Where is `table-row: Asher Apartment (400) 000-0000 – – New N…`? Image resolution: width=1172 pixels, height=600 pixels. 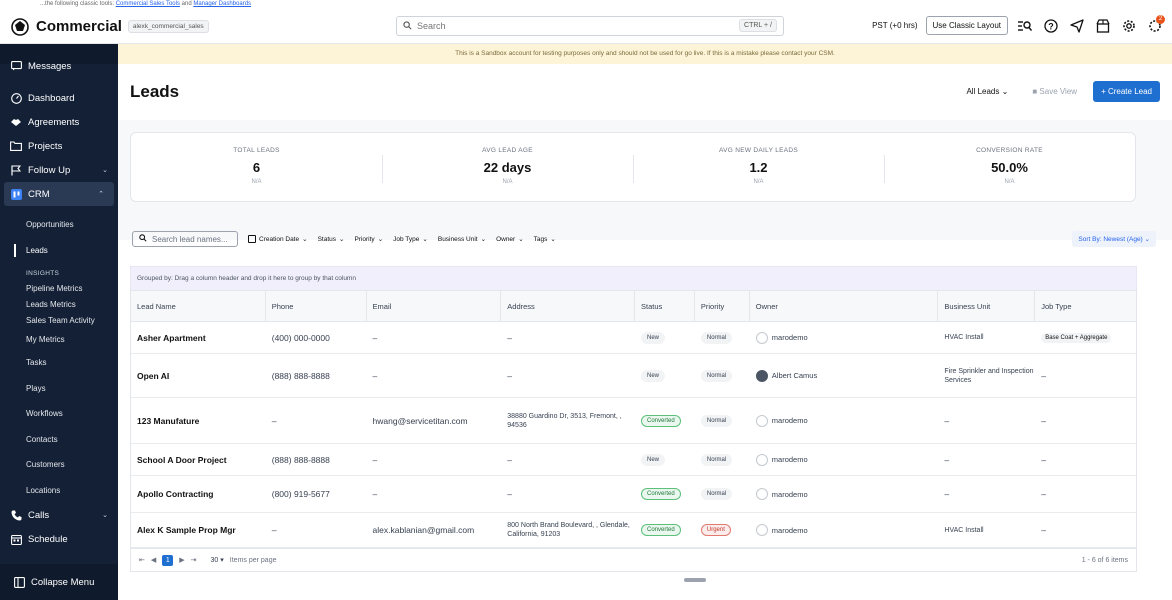
table-row: Asher Apartment (400) 000-0000 – – New N… is located at coordinates (633, 338).